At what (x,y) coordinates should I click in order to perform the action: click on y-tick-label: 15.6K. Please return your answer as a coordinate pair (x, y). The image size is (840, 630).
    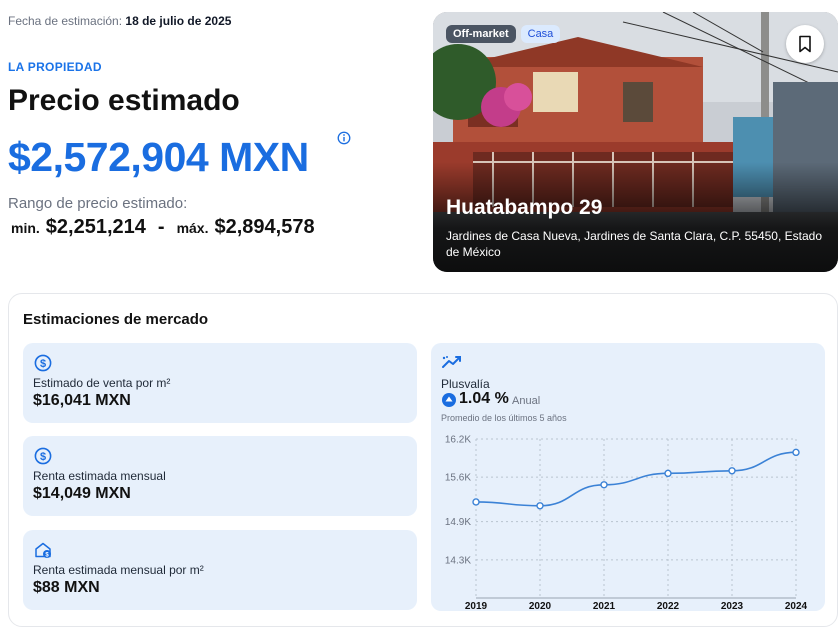
    Looking at the image, I should click on (458, 478).